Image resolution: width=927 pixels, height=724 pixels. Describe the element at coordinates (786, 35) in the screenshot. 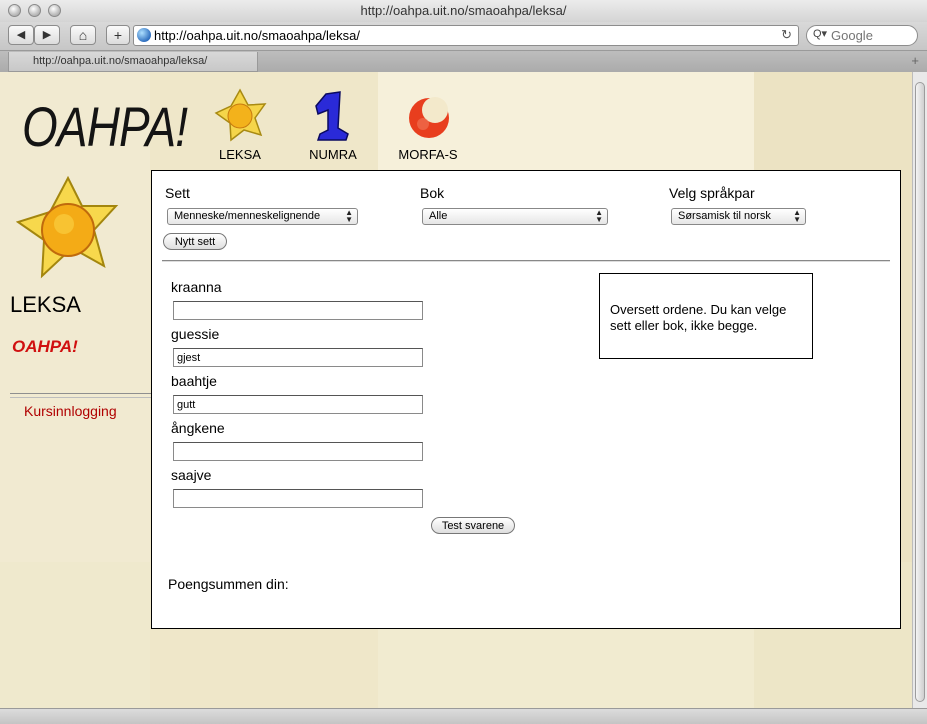

I see `reload-icon: ↻` at that location.